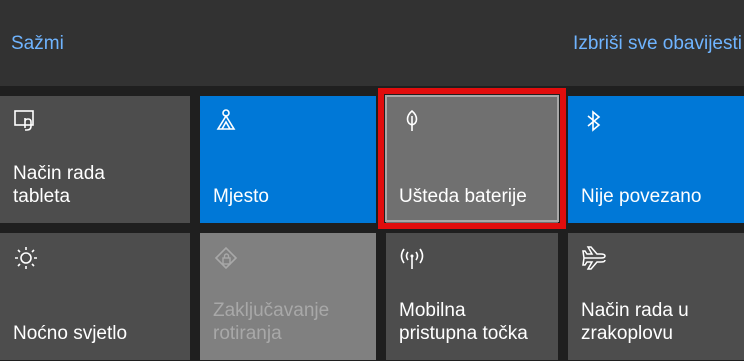 The image size is (744, 361). Describe the element at coordinates (594, 121) in the screenshot. I see `bluetooth-icon` at that location.